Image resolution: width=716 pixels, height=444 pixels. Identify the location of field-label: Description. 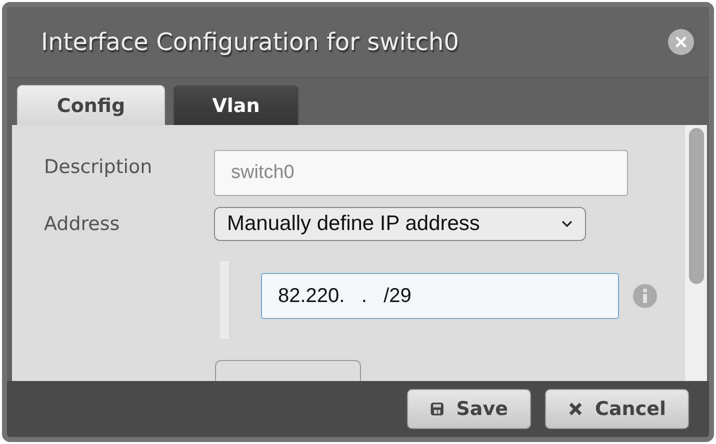
(99, 167).